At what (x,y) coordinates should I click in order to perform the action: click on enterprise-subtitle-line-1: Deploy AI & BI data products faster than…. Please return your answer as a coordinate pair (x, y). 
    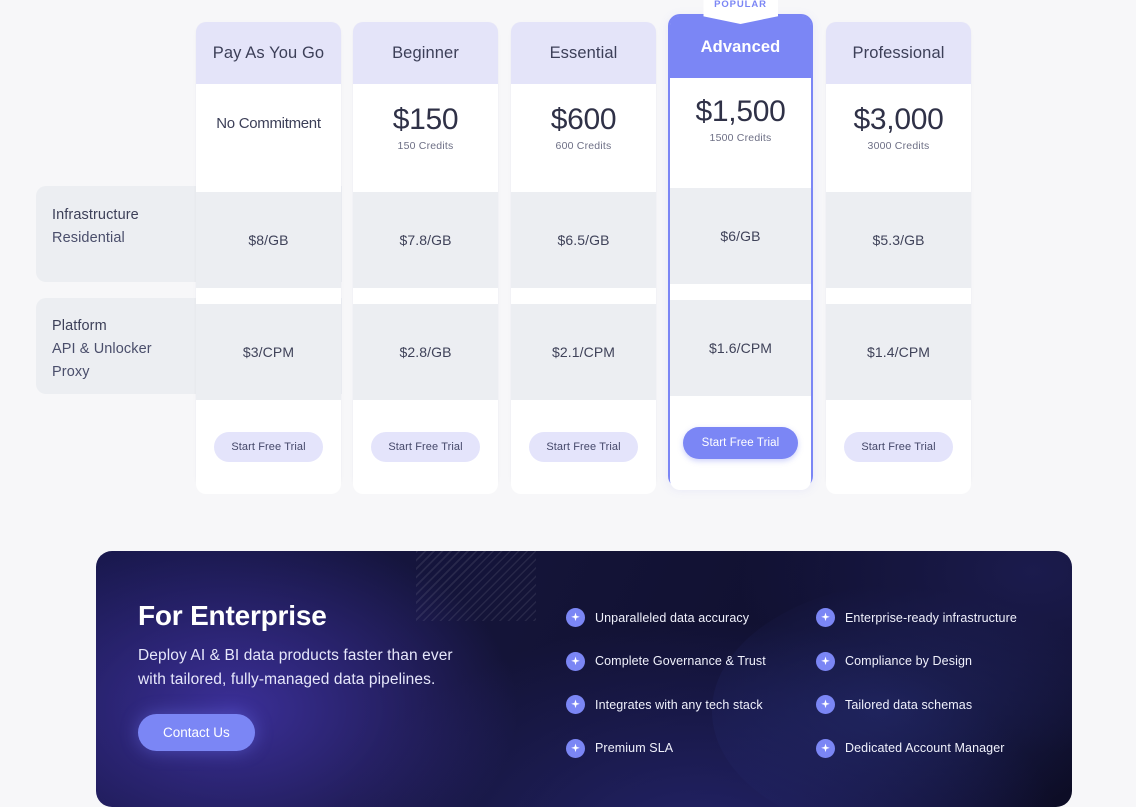
    Looking at the image, I should click on (295, 655).